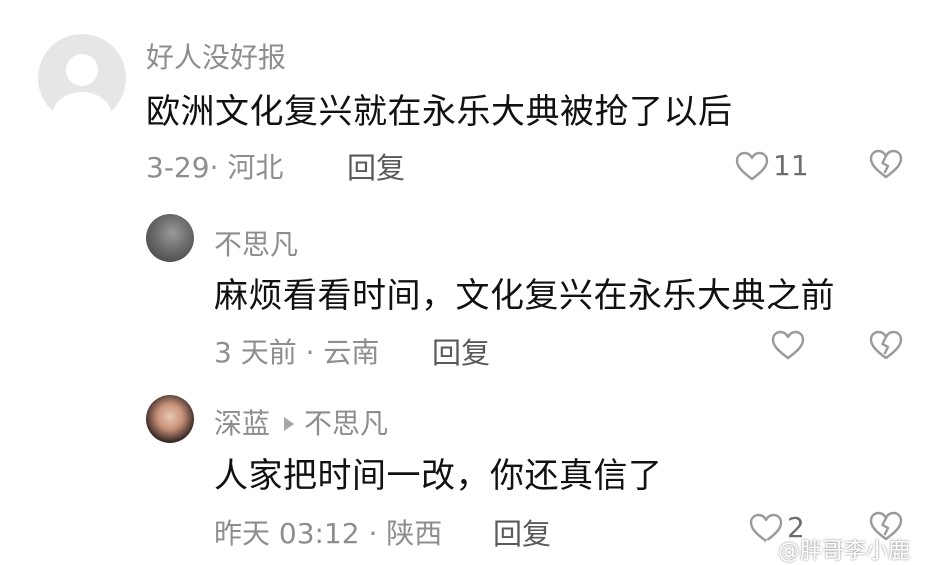  What do you see at coordinates (438, 476) in the screenshot?
I see `comment-text: 人家把时间一改，你还真信了` at bounding box center [438, 476].